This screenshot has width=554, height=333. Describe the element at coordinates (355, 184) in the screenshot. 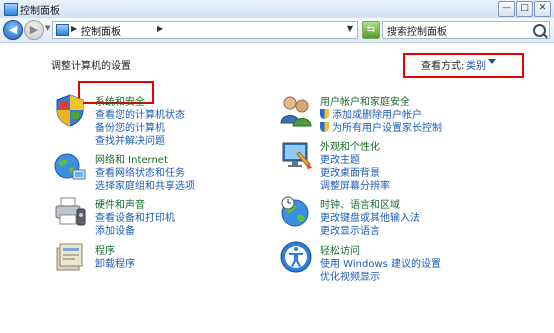

I see `link-screen-resolution: 调整屏幕分辨率` at that location.